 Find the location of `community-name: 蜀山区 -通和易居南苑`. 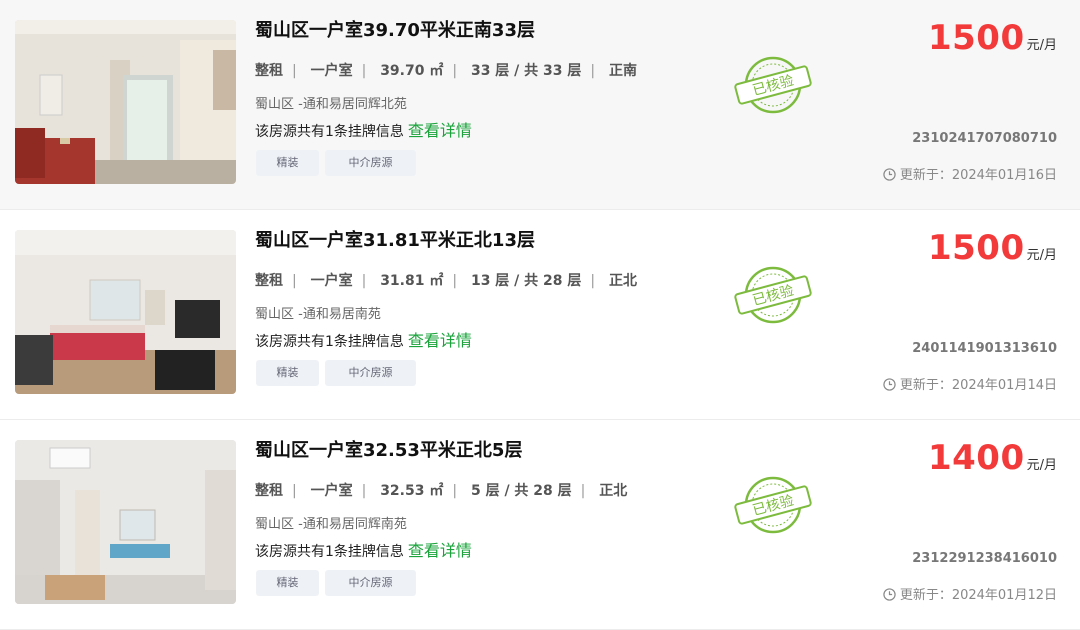

community-name: 蜀山区 -通和易居南苑 is located at coordinates (318, 312).